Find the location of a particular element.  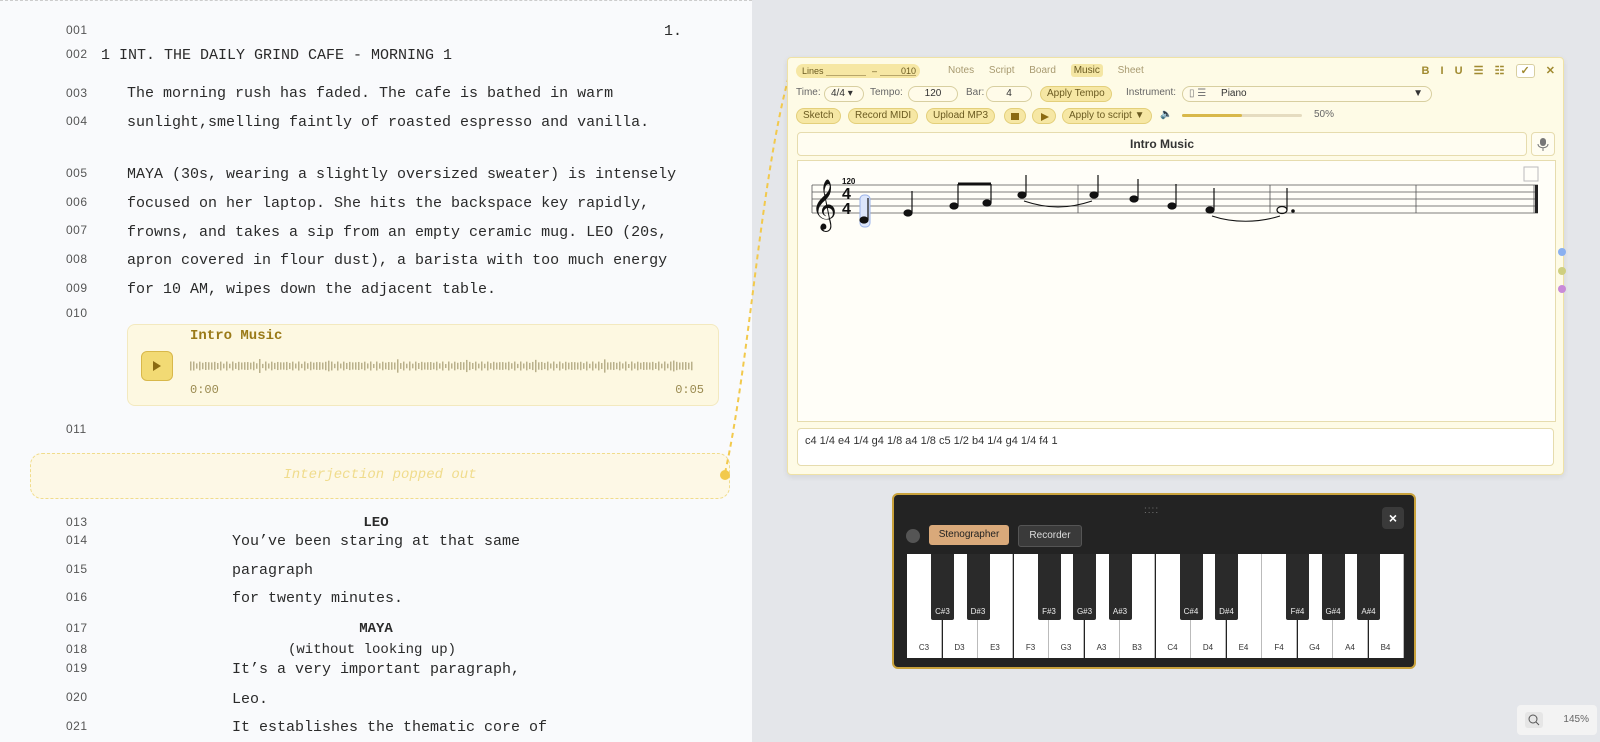

piano-key-black: G#4 is located at coordinates (1333, 587).